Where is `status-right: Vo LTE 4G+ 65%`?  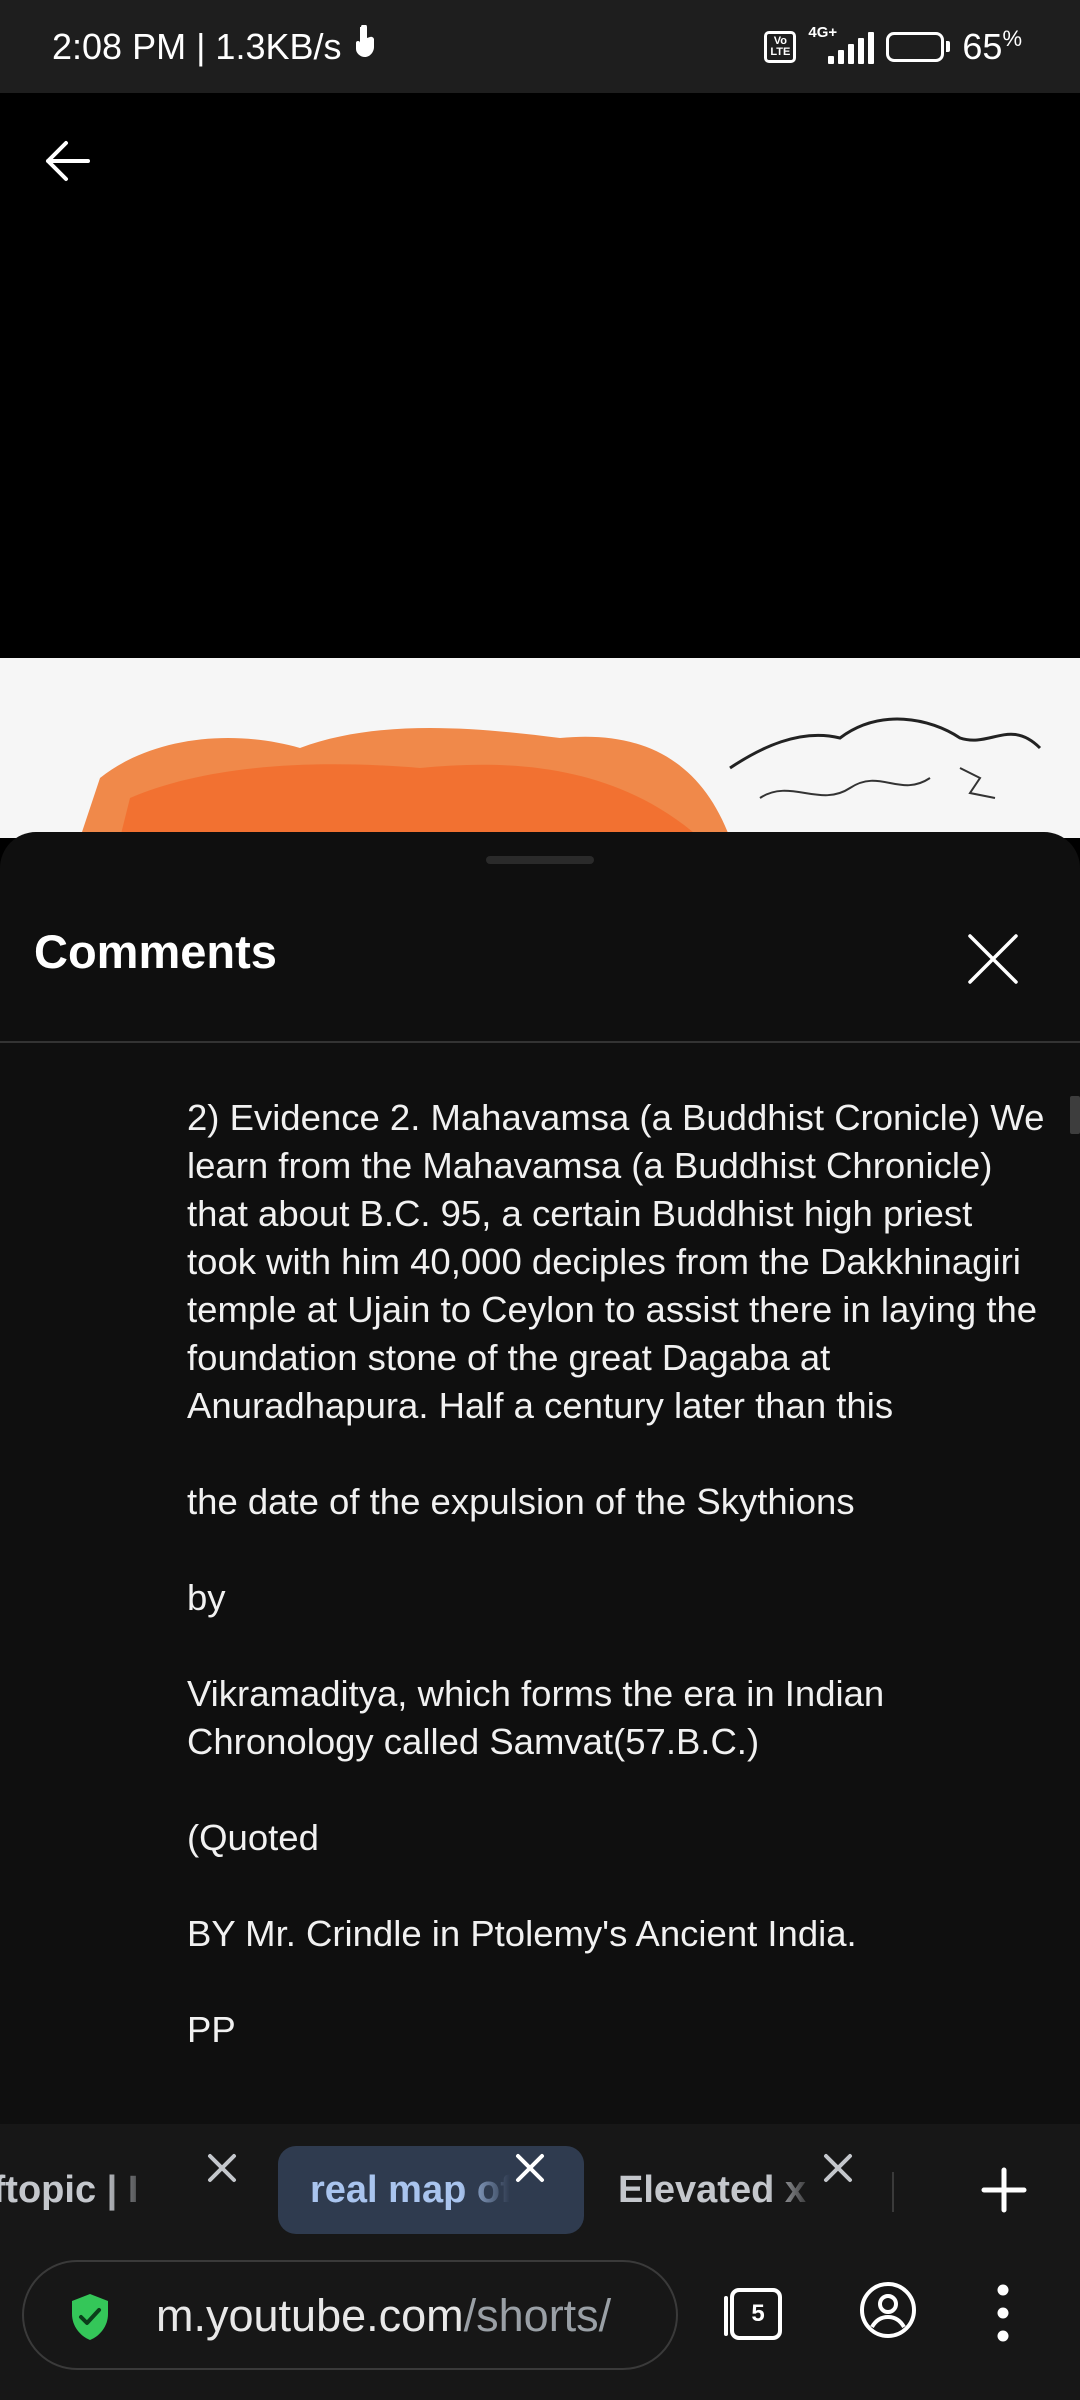
status-right: Vo LTE 4G+ 65% is located at coordinates (893, 46).